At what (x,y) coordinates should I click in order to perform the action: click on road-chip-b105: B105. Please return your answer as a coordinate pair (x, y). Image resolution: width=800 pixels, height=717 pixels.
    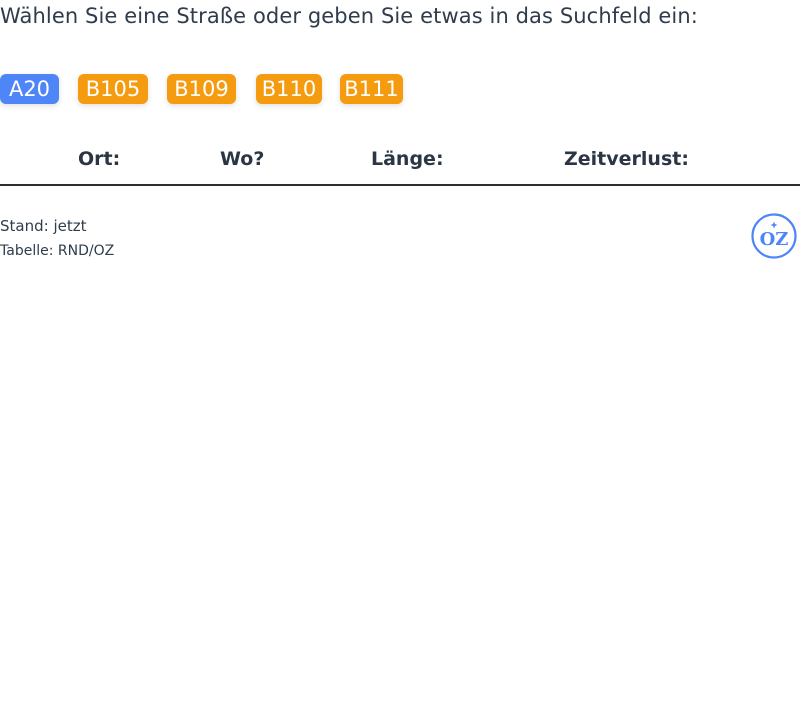
    Looking at the image, I should click on (113, 89).